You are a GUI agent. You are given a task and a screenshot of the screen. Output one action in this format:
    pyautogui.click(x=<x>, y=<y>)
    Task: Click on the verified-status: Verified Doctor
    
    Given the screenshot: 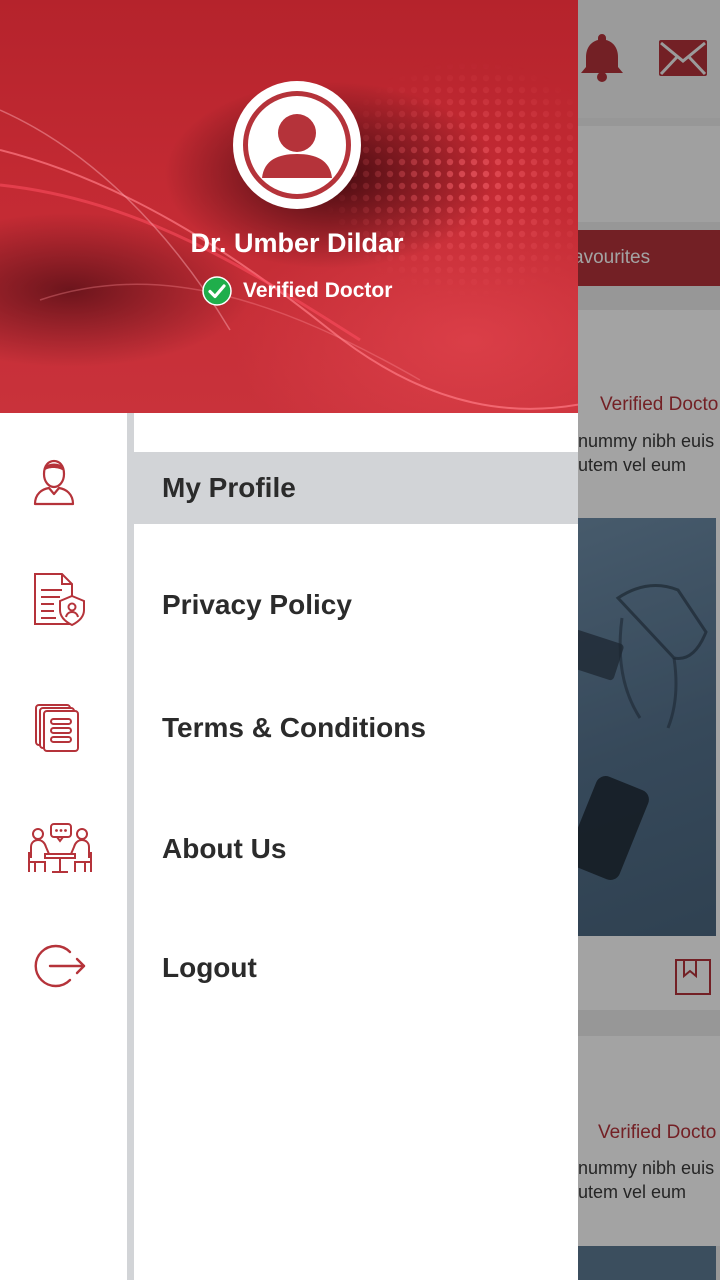 What is the action you would take?
    pyautogui.click(x=318, y=290)
    